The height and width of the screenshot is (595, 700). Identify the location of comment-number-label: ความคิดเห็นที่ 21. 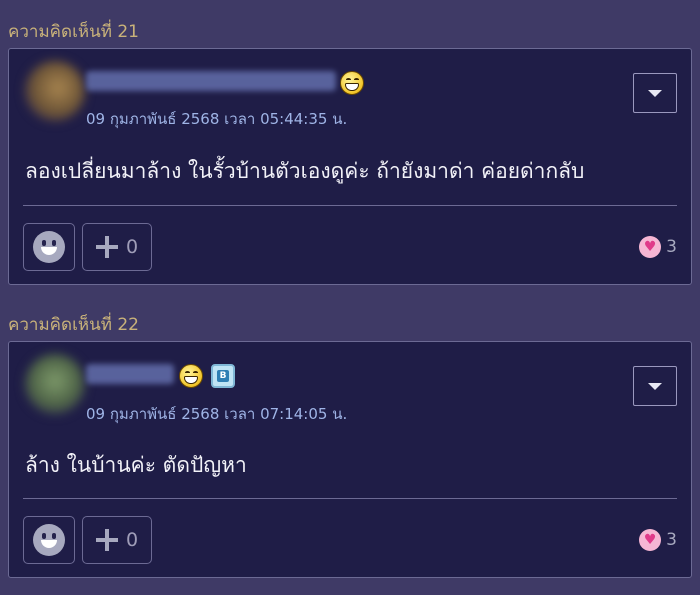
(73, 32).